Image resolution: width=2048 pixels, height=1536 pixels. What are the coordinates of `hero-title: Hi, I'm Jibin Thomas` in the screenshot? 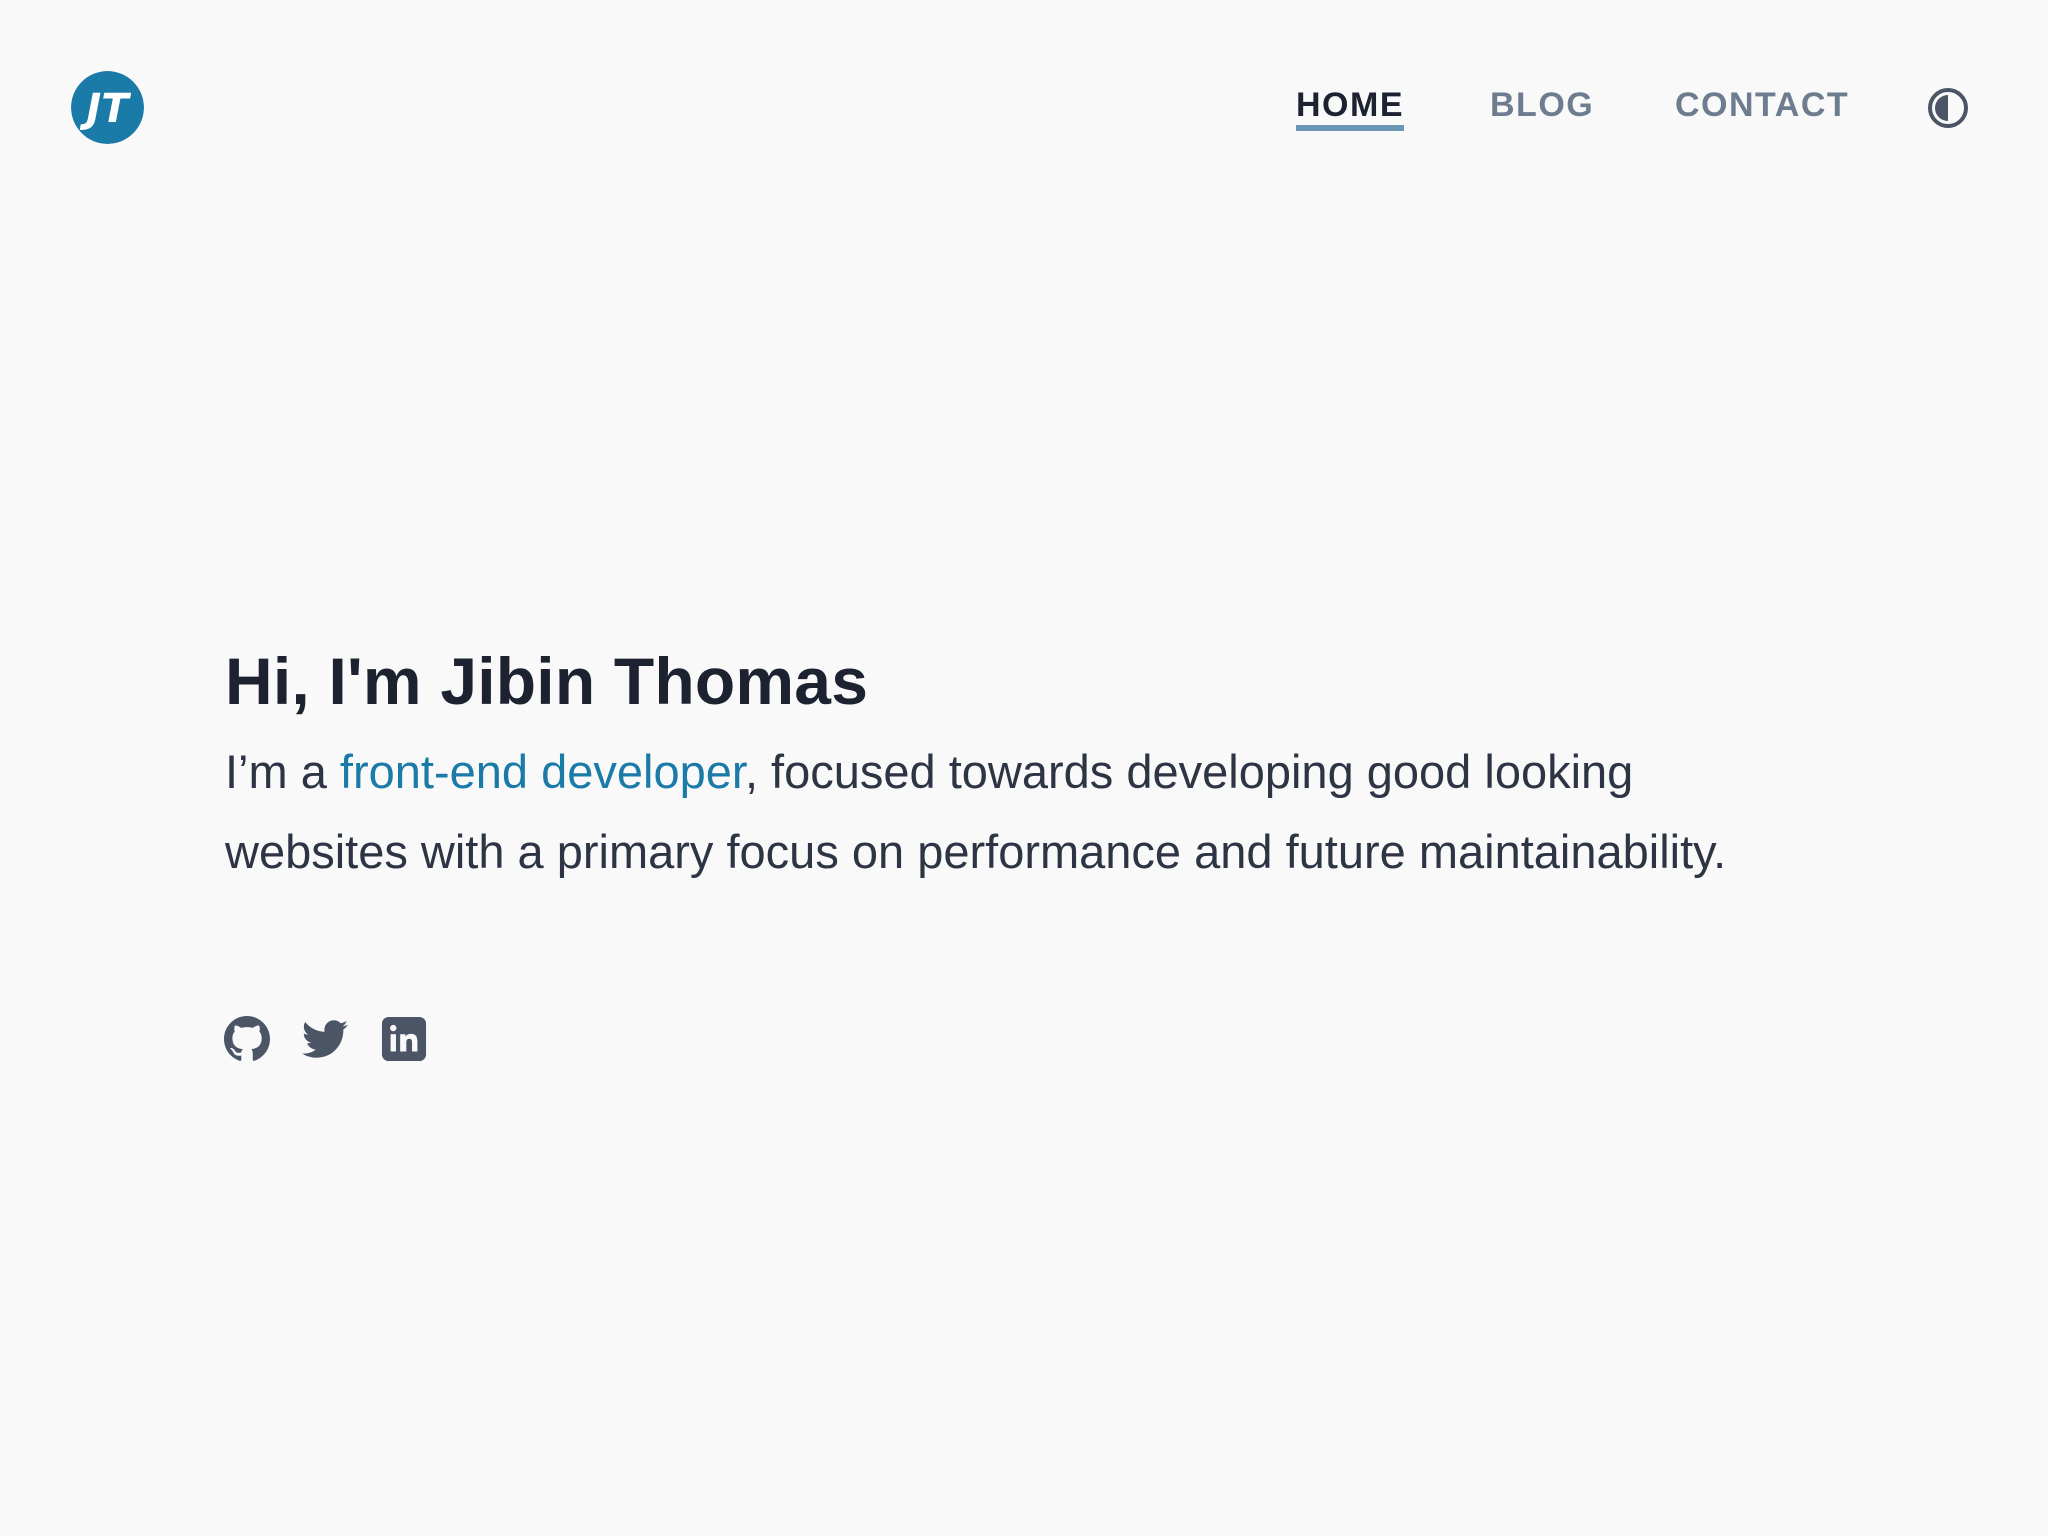 It's located at (547, 681).